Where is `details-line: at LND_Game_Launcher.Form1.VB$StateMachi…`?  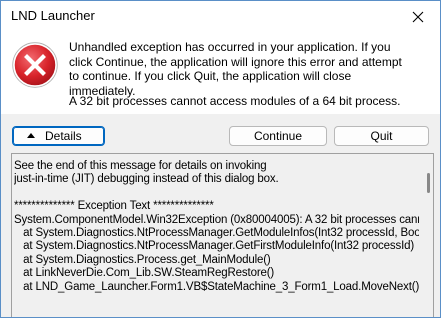 details-line: at LND_Game_Launcher.Form1.VB$StateMachi… is located at coordinates (216, 286).